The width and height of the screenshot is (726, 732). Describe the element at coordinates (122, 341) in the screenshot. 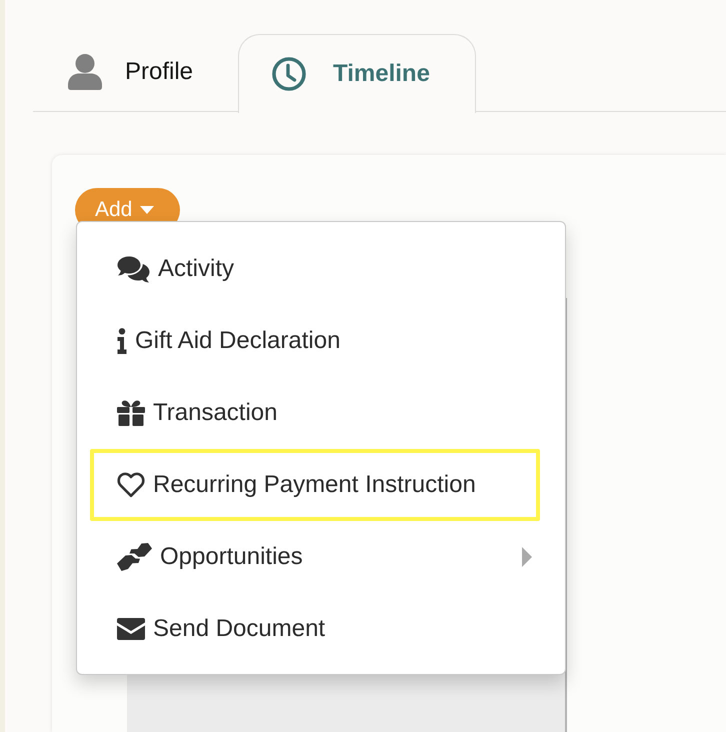

I see `info-icon` at that location.